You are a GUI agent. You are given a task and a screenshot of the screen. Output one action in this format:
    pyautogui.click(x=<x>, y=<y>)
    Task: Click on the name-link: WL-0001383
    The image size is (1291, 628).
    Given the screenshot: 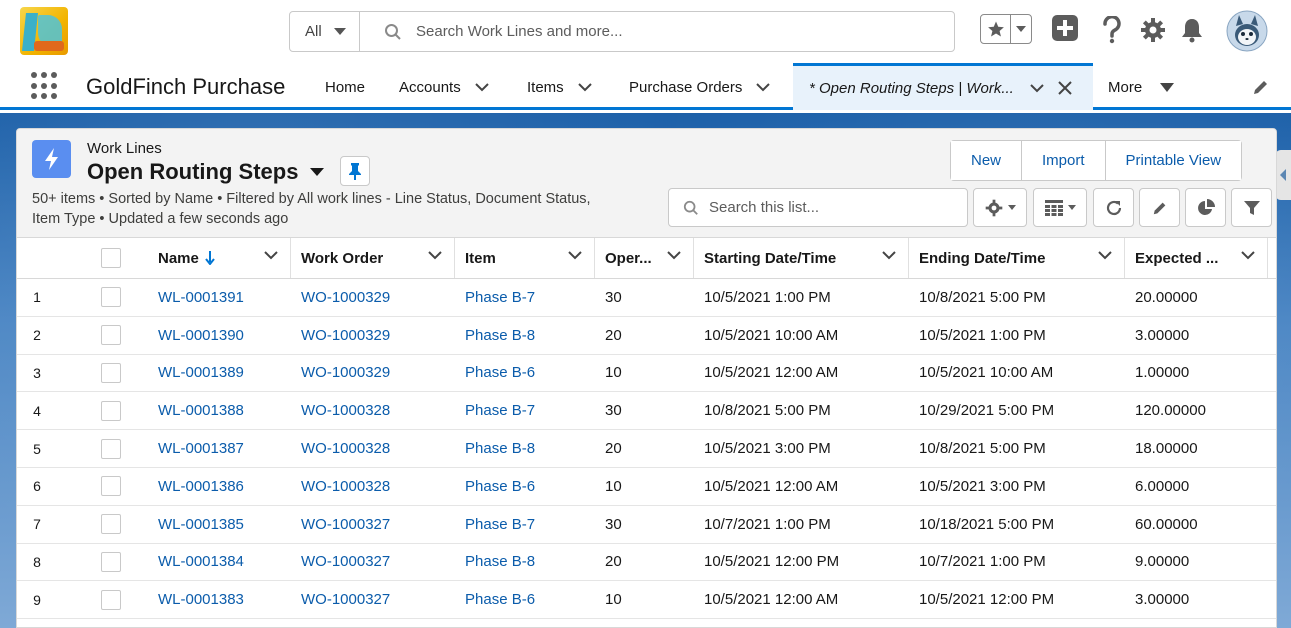 What is the action you would take?
    pyautogui.click(x=217, y=599)
    